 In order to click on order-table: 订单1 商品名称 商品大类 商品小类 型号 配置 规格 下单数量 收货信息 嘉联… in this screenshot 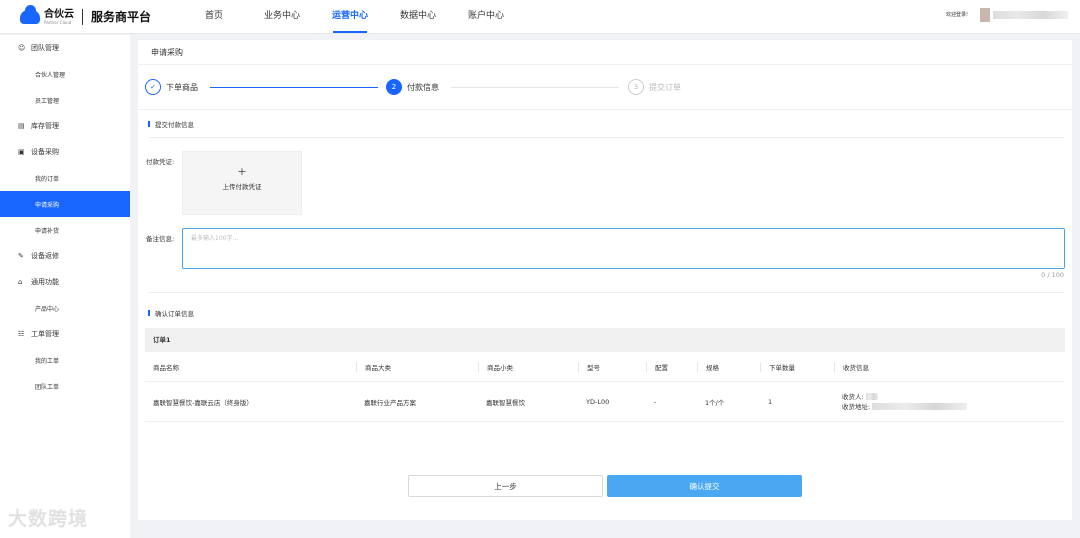, I will do `click(605, 375)`.